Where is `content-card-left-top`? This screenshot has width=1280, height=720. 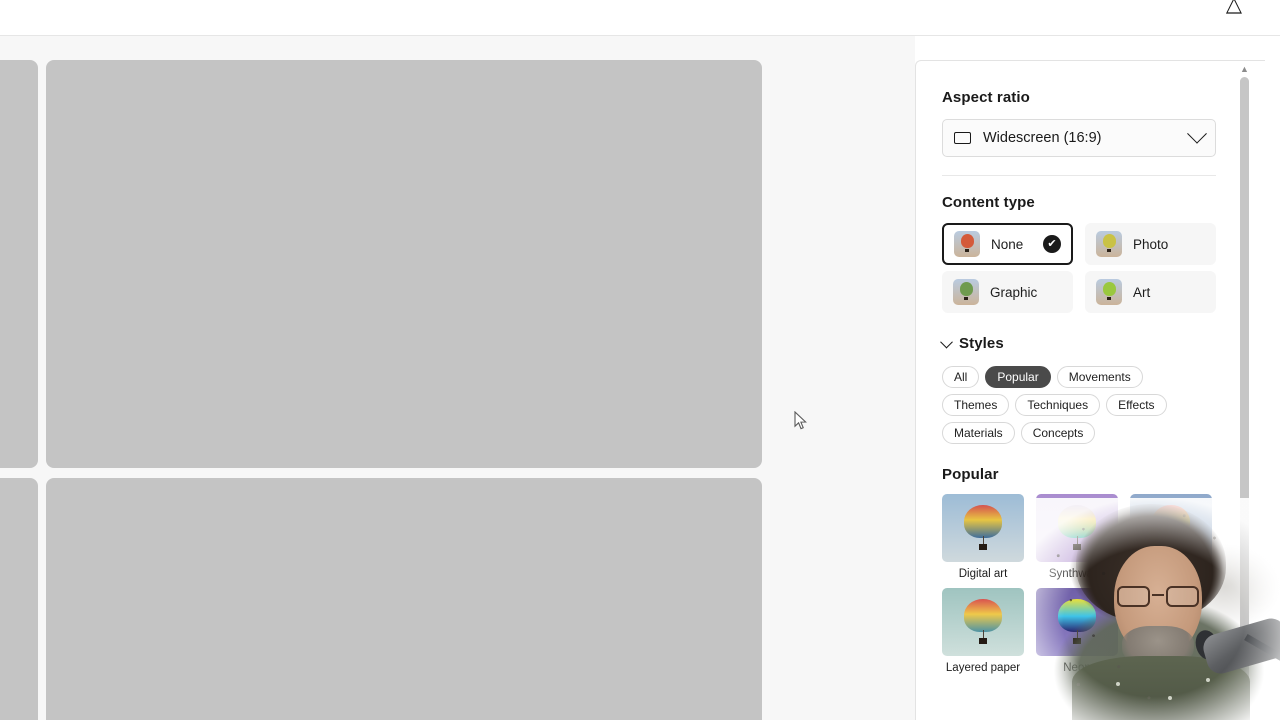
content-card-left-top is located at coordinates (19, 264).